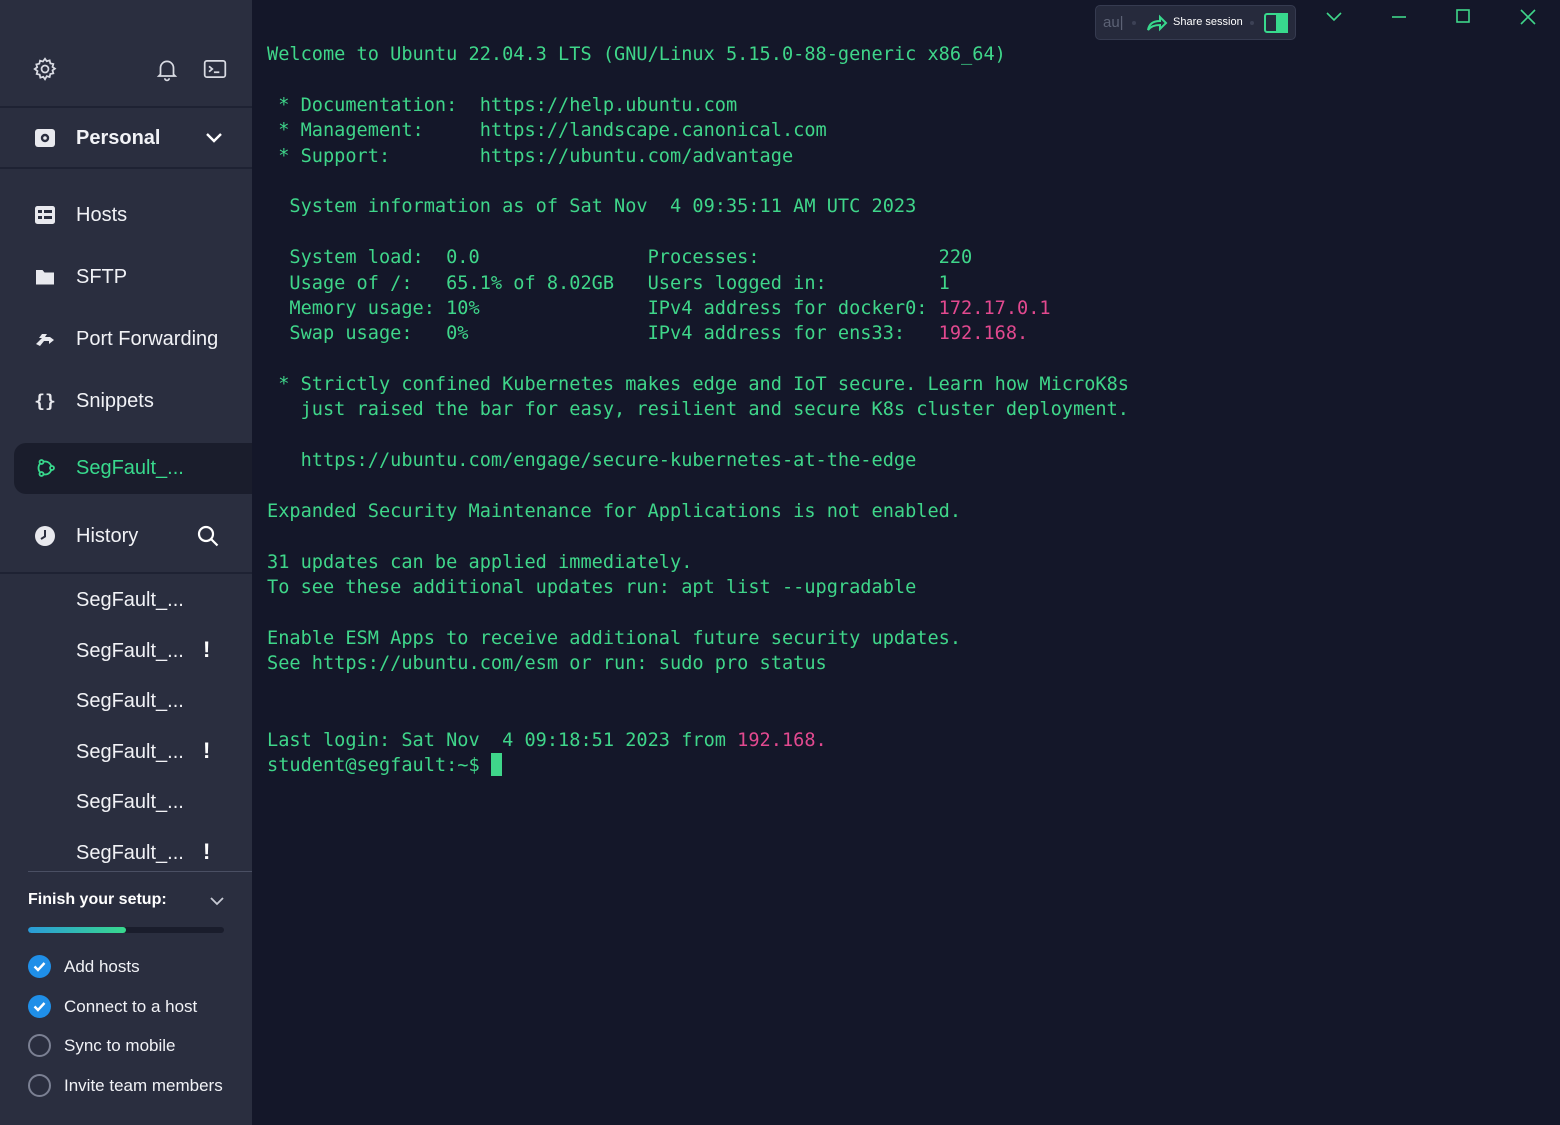 The height and width of the screenshot is (1125, 1560). Describe the element at coordinates (45, 69) in the screenshot. I see `gear-icon` at that location.